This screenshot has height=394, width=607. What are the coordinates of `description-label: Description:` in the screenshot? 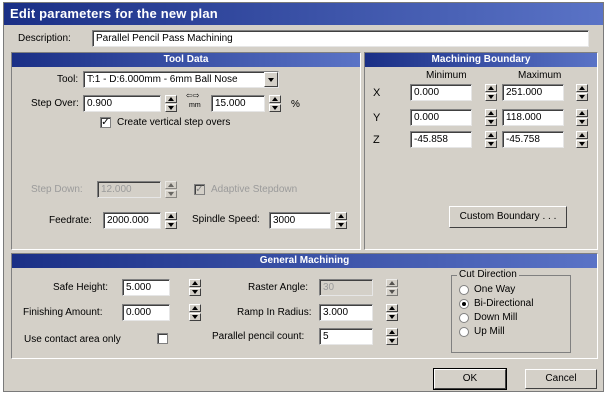 It's located at (44, 38).